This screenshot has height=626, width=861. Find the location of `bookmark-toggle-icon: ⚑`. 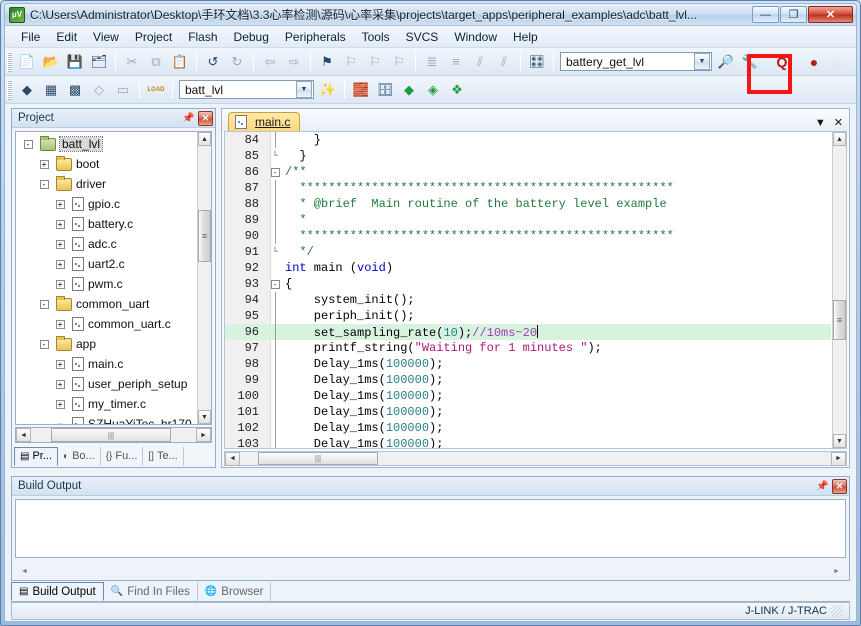

bookmark-toggle-icon: ⚑ is located at coordinates (327, 62).